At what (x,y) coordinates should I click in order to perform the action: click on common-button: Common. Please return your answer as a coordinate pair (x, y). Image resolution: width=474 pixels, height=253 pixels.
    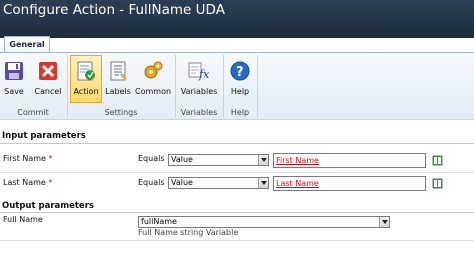
    Looking at the image, I should click on (153, 79).